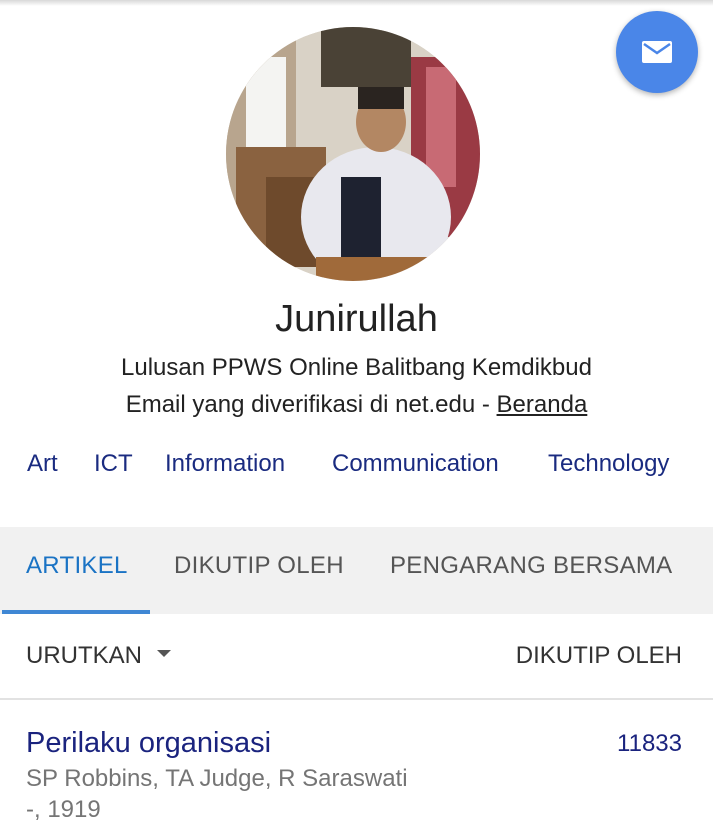 The width and height of the screenshot is (713, 834). I want to click on sort-row: URUTKAN DIKUTIP OLEH, so click(356, 657).